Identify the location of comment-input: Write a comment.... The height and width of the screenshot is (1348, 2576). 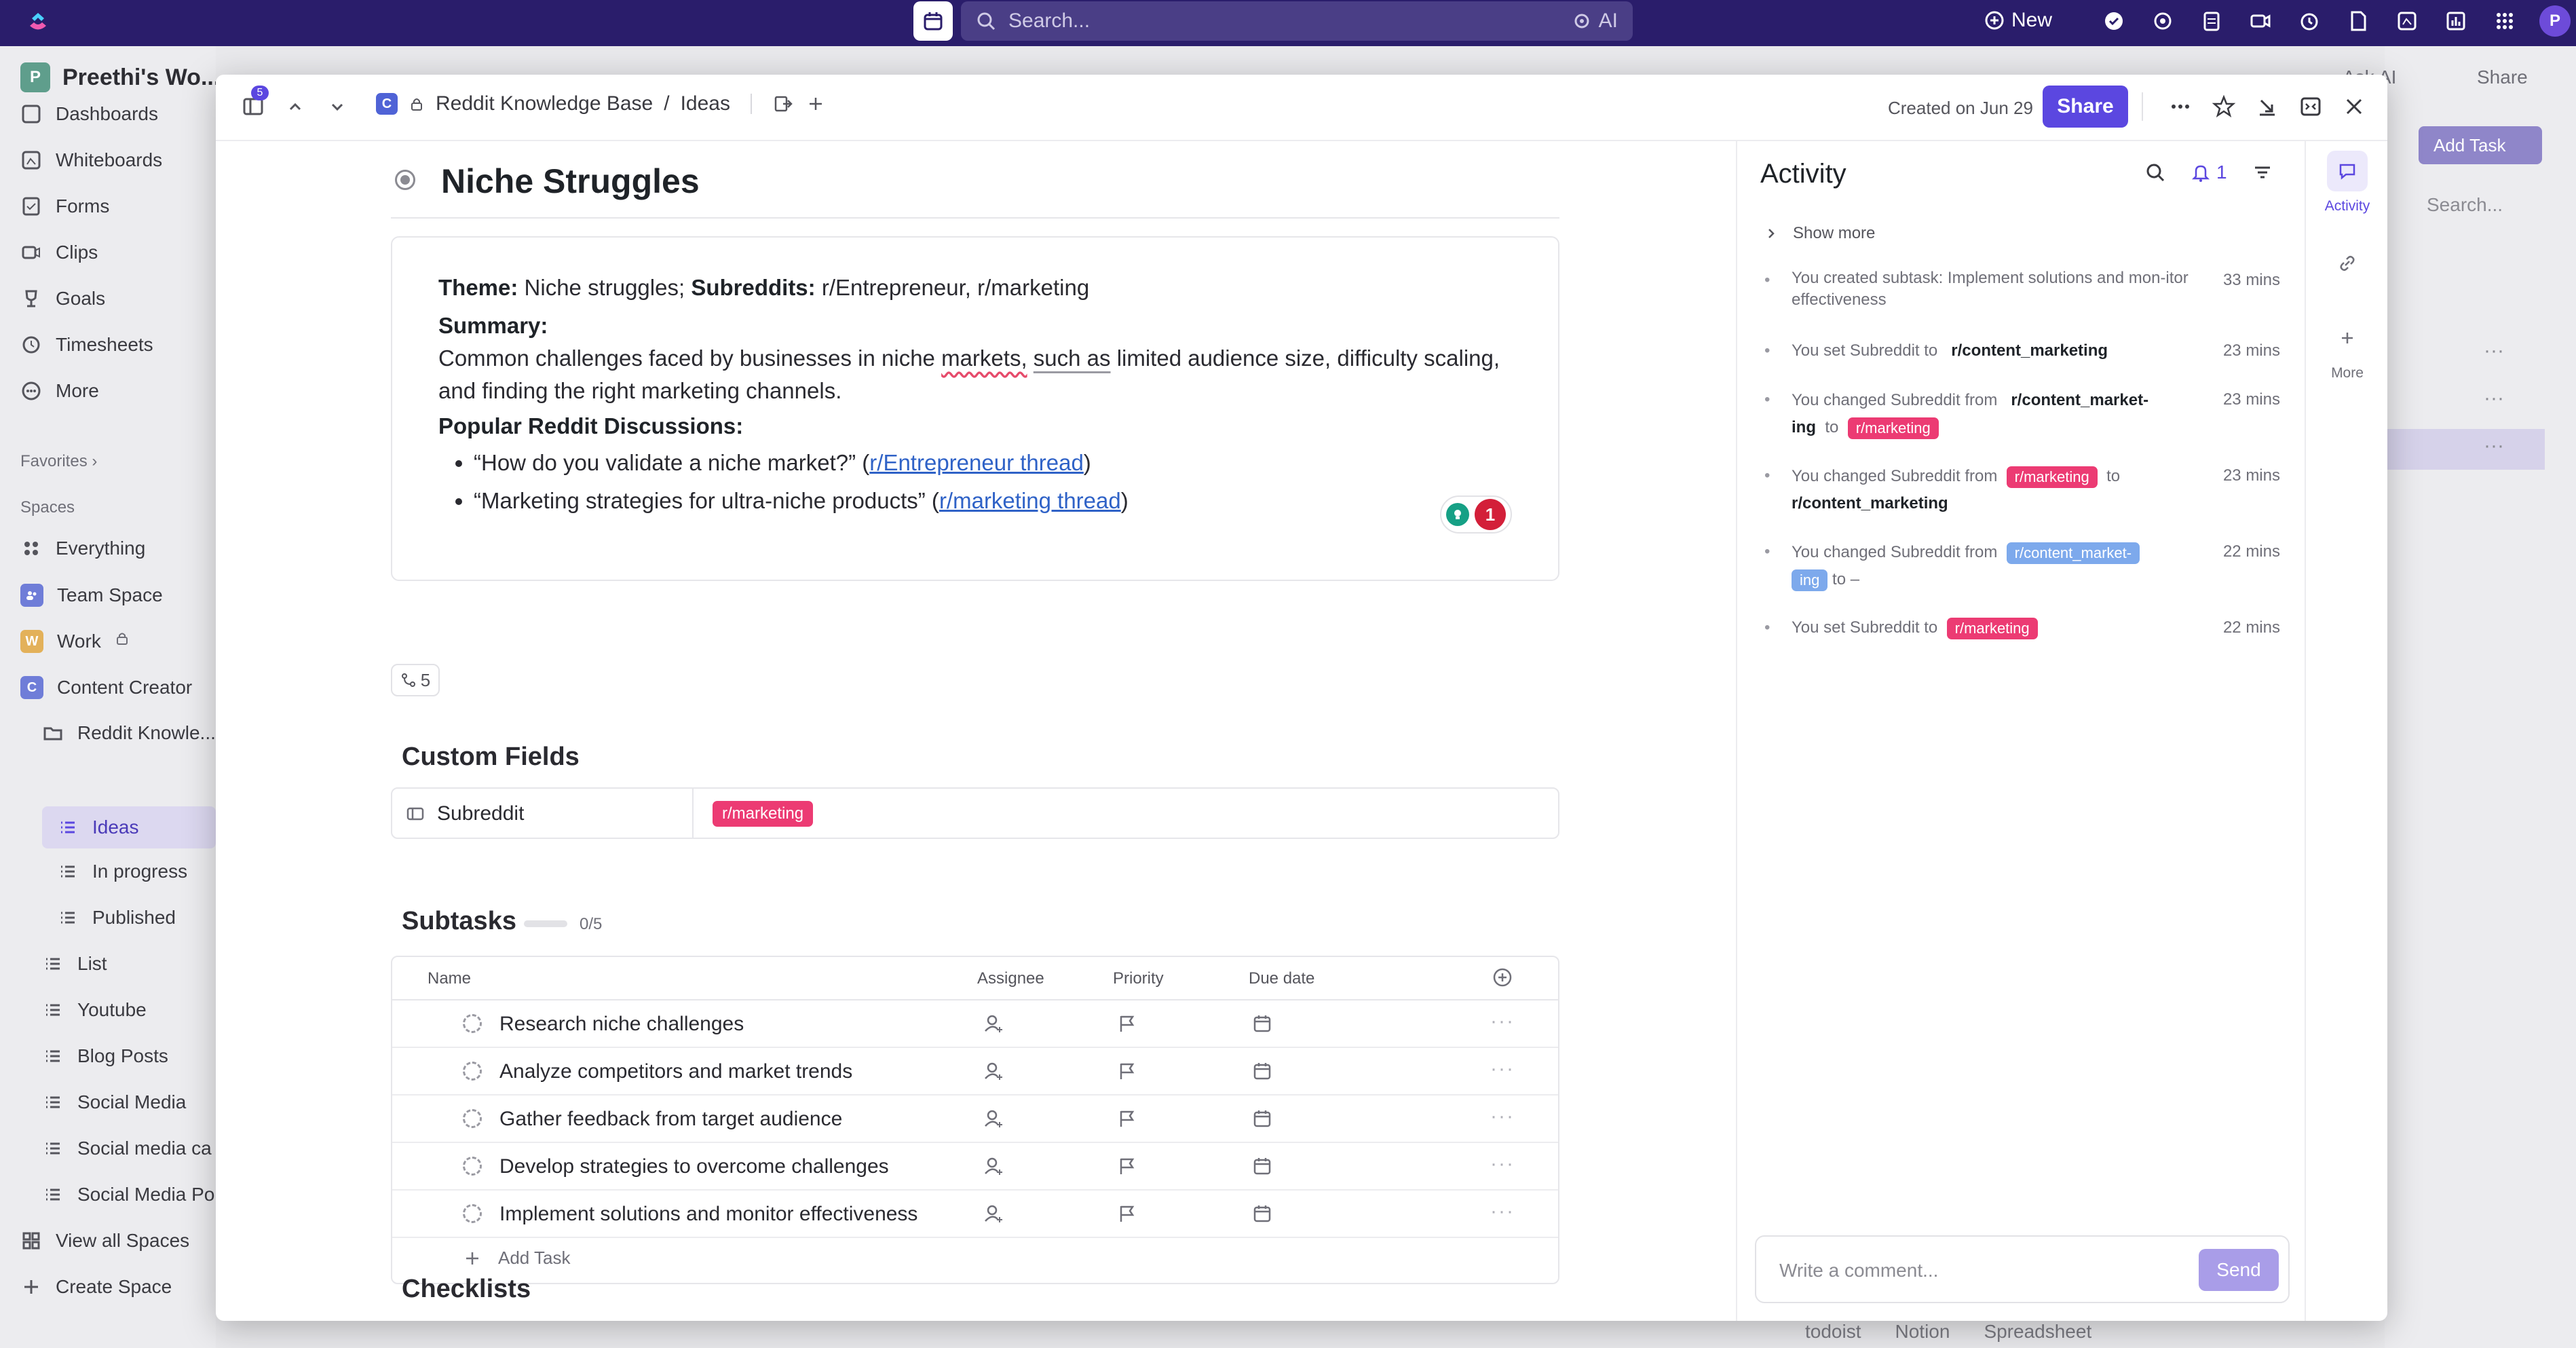
(1859, 1270).